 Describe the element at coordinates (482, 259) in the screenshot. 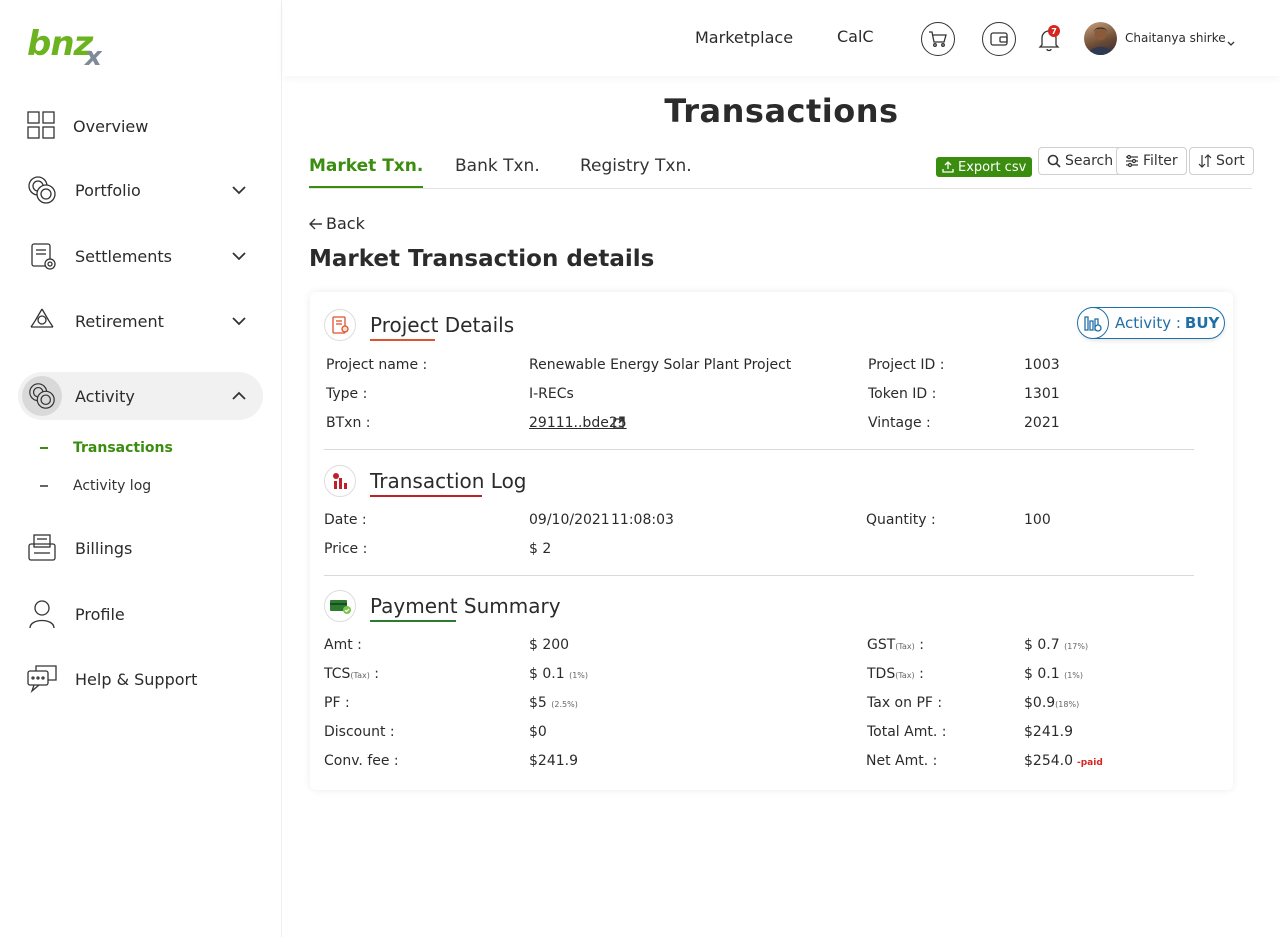

I see `section-title: Market Transaction details` at that location.